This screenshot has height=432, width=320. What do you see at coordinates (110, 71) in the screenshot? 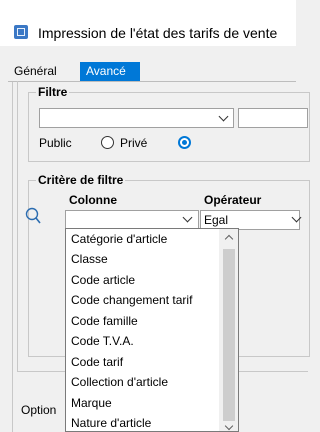
I see `tab-avance: Avancé` at bounding box center [110, 71].